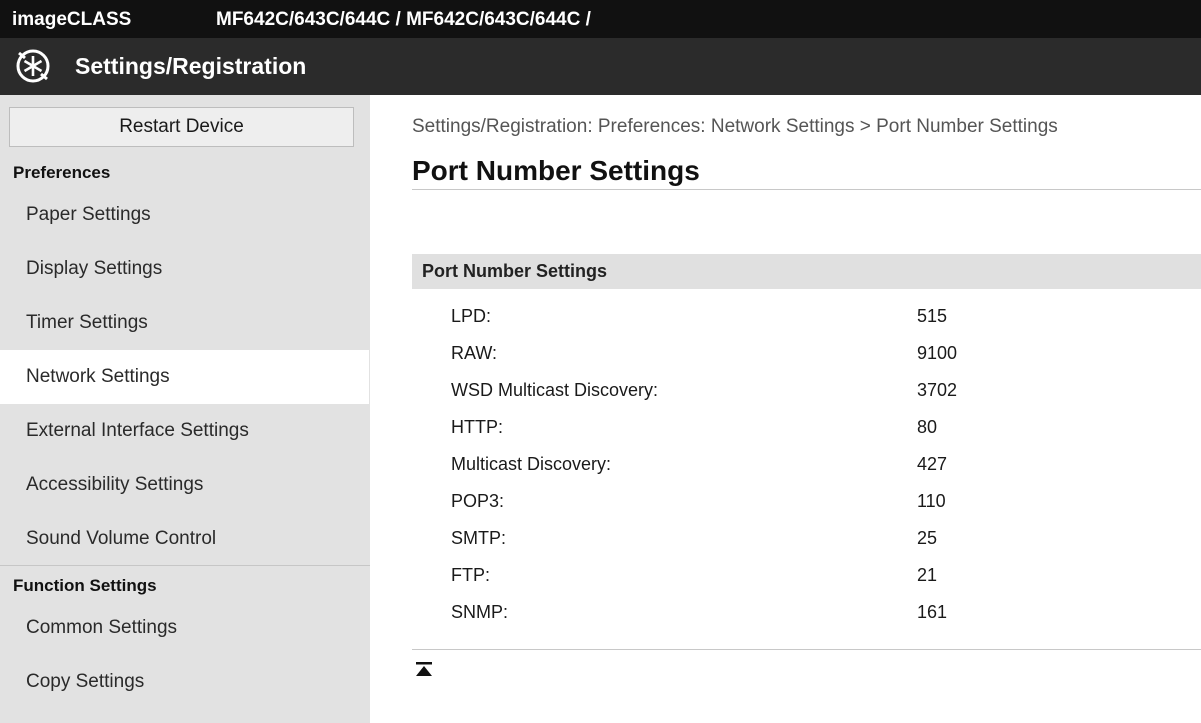 Image resolution: width=1201 pixels, height=723 pixels. What do you see at coordinates (85, 585) in the screenshot?
I see `section-heading-function-settings: Function Settings` at bounding box center [85, 585].